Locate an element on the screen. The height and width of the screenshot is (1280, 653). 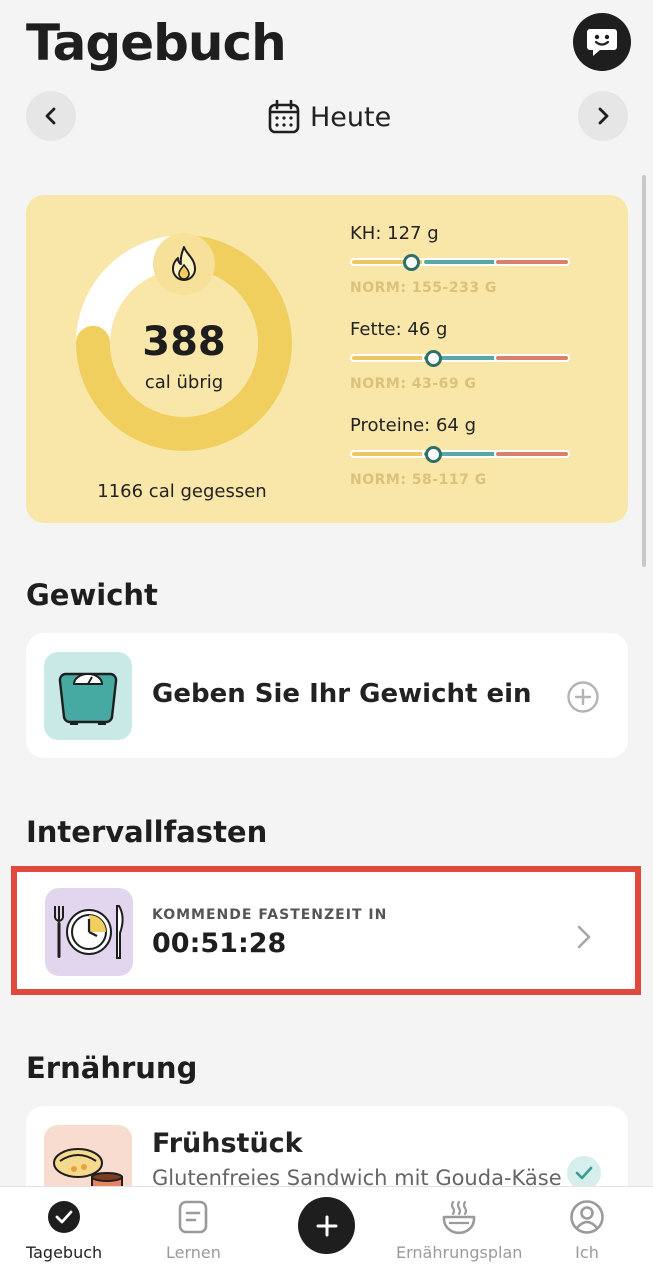
flame-badge is located at coordinates (184, 264).